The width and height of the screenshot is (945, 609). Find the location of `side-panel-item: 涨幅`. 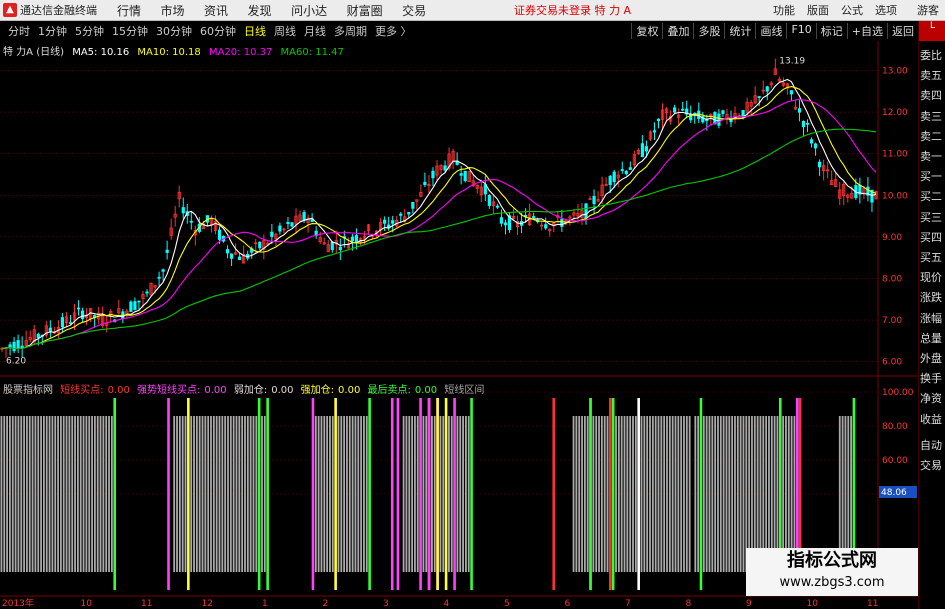

side-panel-item: 涨幅 is located at coordinates (932, 318).